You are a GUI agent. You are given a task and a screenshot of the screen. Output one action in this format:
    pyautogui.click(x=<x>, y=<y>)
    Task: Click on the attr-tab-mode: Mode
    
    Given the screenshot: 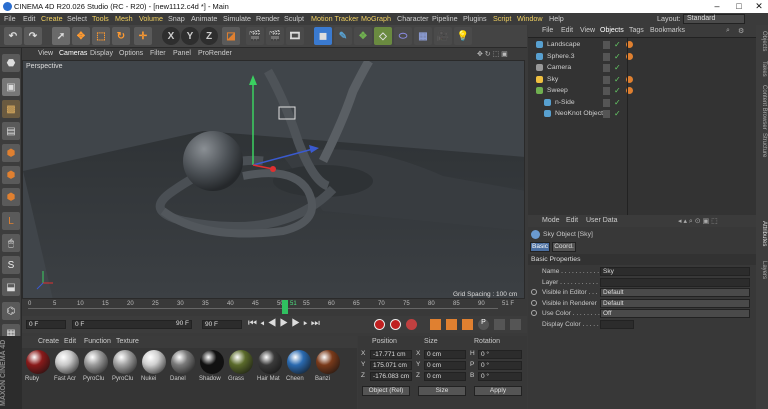 What is the action you would take?
    pyautogui.click(x=551, y=220)
    